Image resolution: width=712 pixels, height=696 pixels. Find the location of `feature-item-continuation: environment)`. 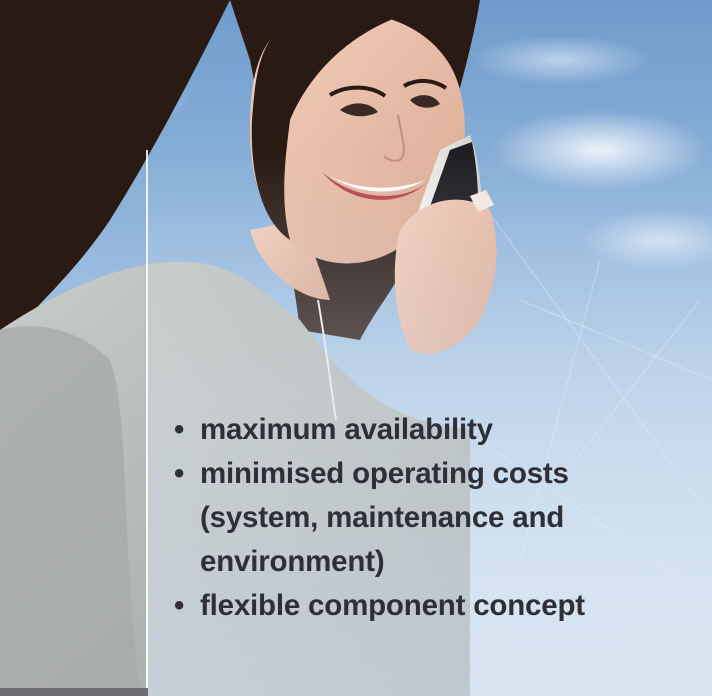

feature-item-continuation: environment) is located at coordinates (379, 562).